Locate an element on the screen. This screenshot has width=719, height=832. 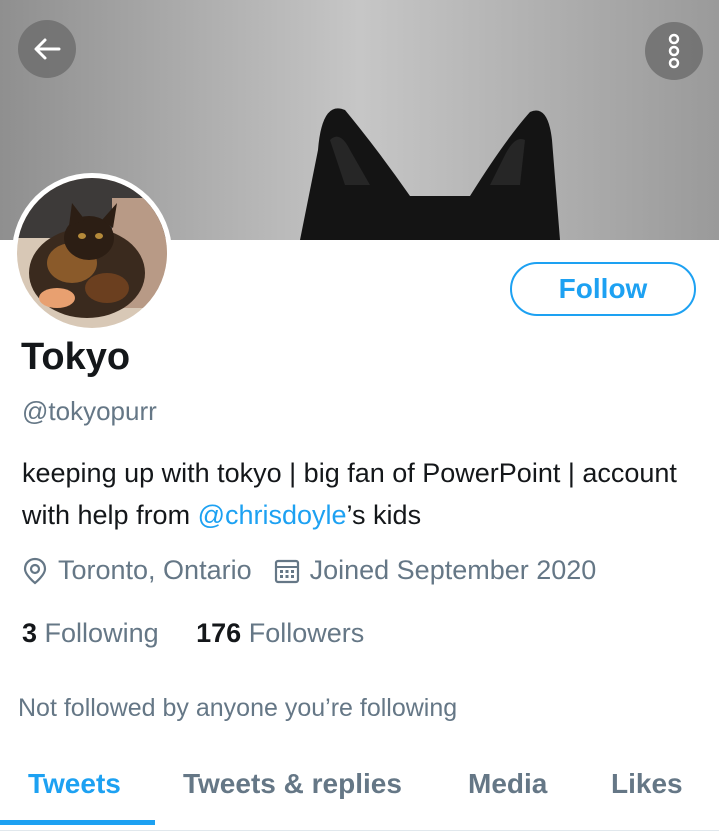
following-count-link: 3 Following is located at coordinates (90, 633).